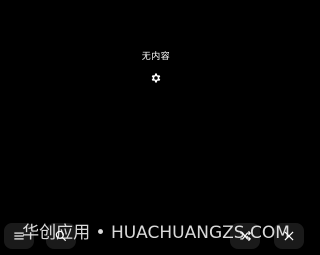 The width and height of the screenshot is (320, 255). I want to click on empty-state: 无内容, so click(156, 68).